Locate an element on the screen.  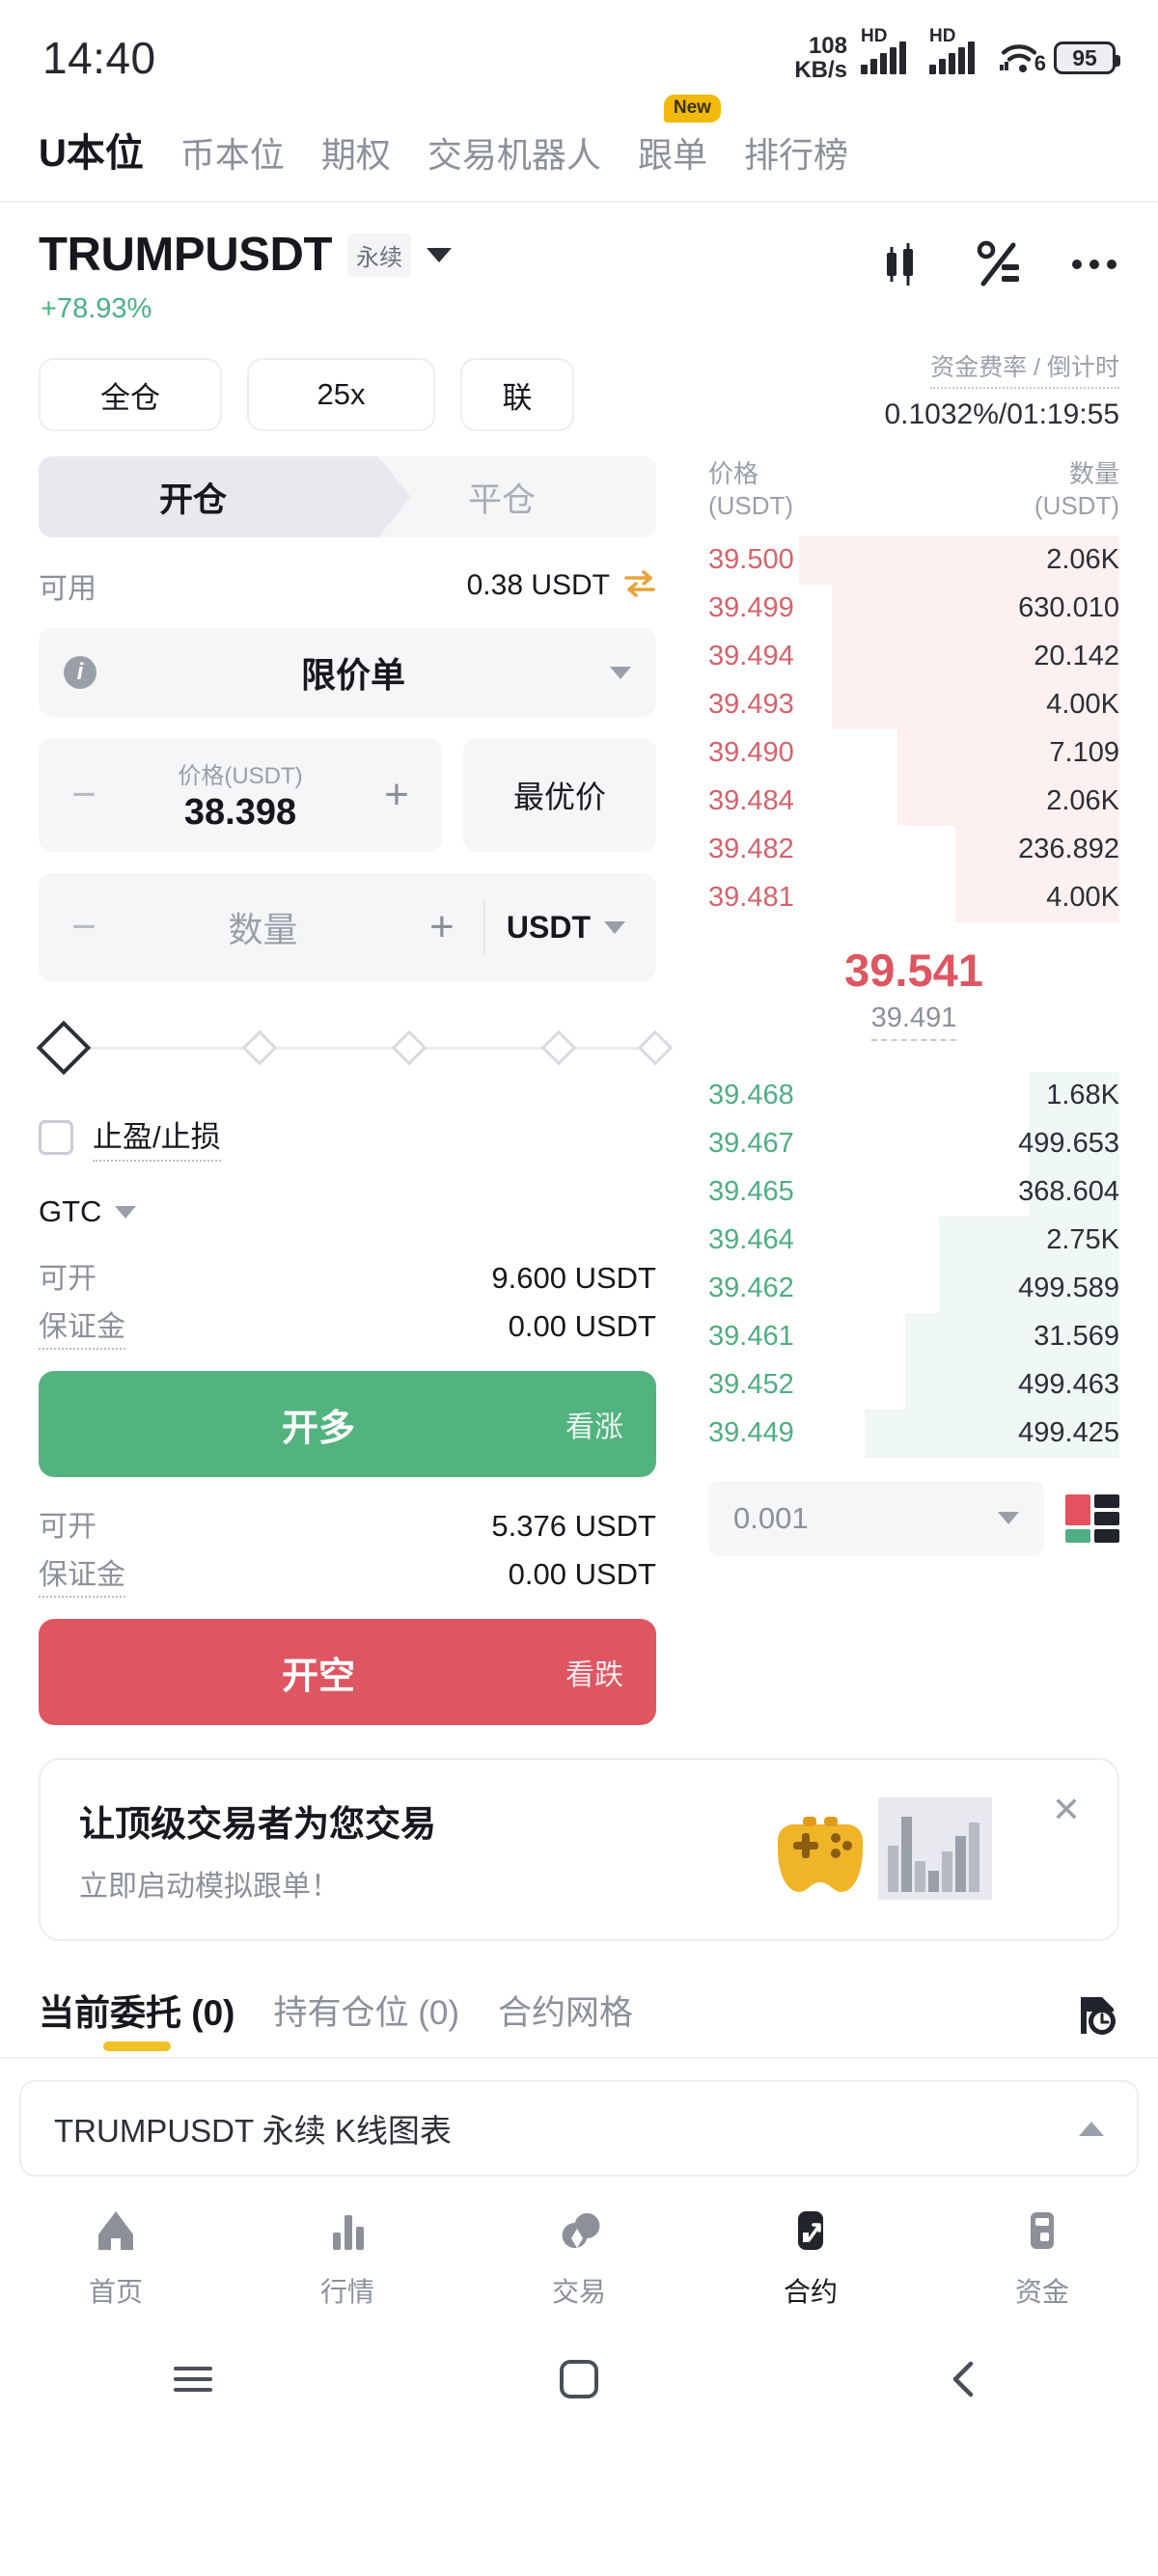
open-short-button: 开空 看跌 is located at coordinates (347, 1672).